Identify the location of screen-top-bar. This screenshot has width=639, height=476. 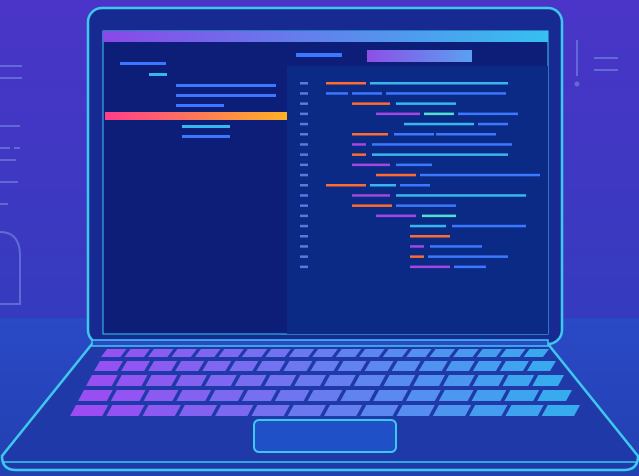
(325, 36).